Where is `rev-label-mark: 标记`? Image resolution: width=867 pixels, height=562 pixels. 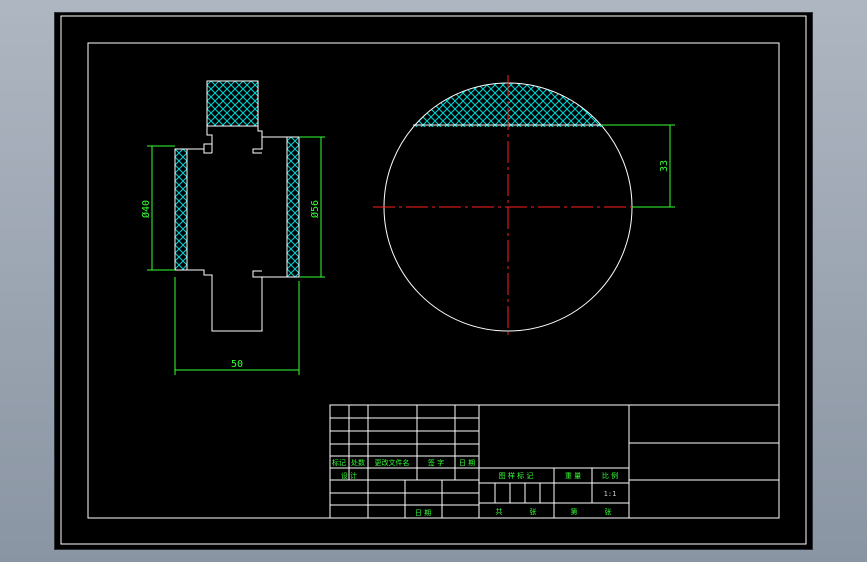
rev-label-mark: 标记 is located at coordinates (339, 462).